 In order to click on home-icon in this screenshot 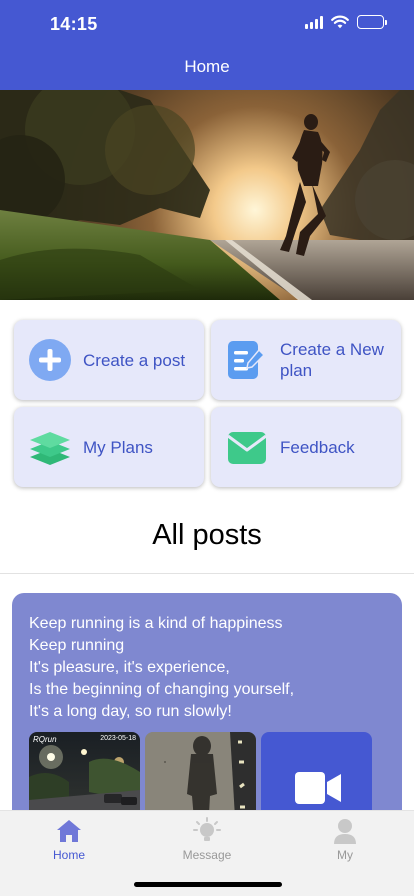, I will do `click(69, 831)`.